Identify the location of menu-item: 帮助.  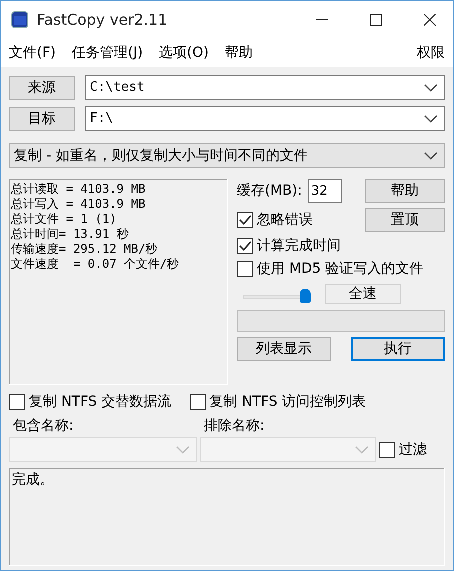
(239, 53).